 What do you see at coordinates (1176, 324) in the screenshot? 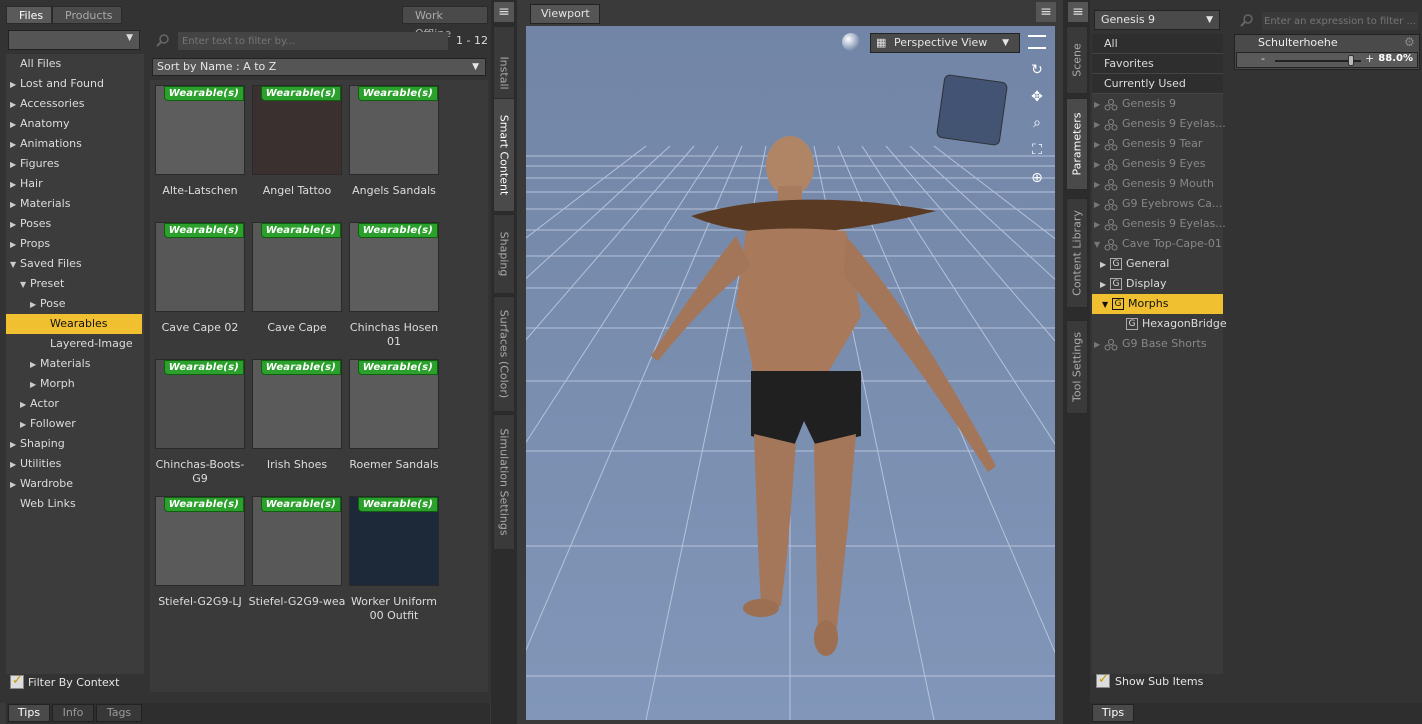
I see `property-tree-item: G HexagonBridge` at bounding box center [1176, 324].